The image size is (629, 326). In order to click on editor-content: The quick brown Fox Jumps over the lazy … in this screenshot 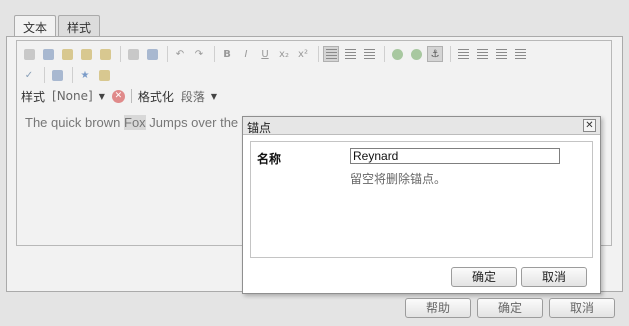, I will do `click(132, 122)`.